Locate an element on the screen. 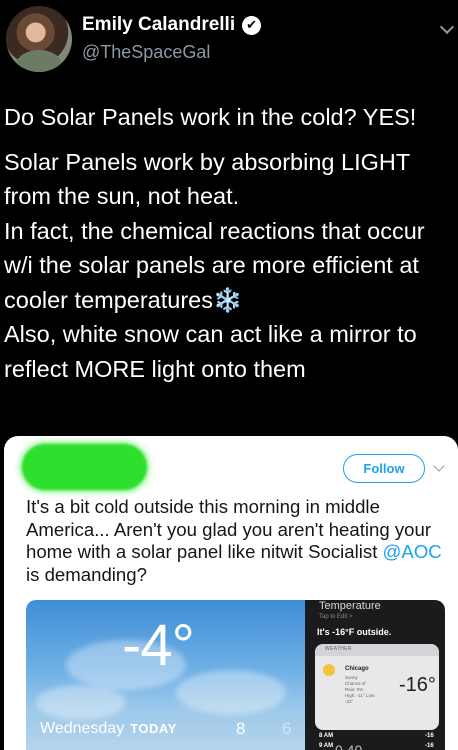  day-row: Wednesday TODAY is located at coordinates (108, 729).